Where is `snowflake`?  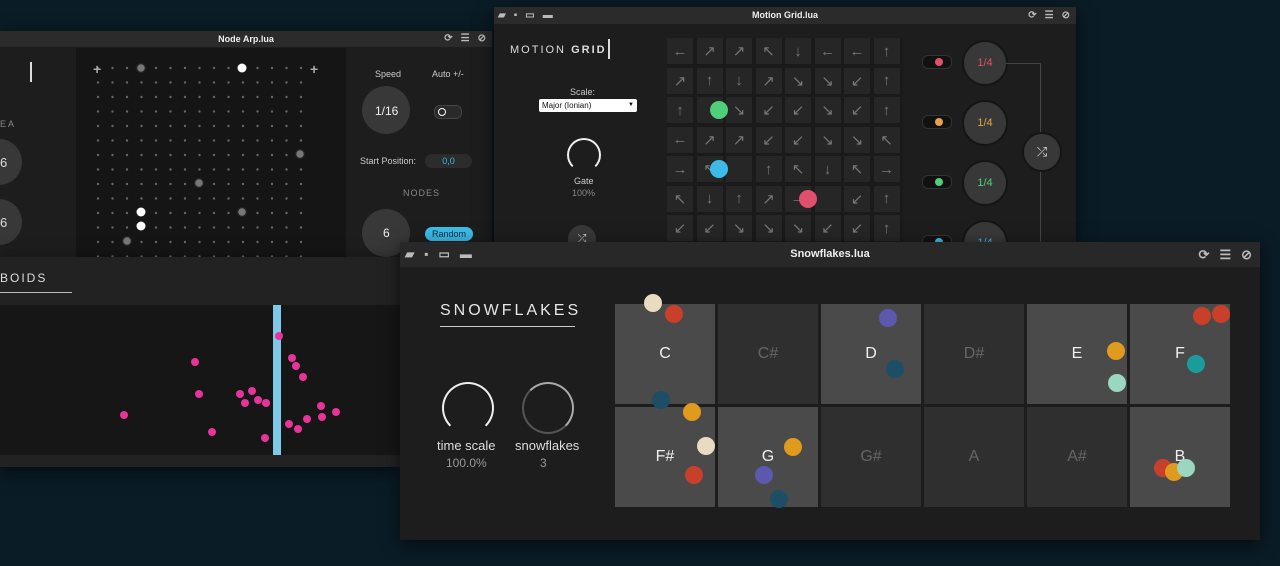
snowflake is located at coordinates (779, 499).